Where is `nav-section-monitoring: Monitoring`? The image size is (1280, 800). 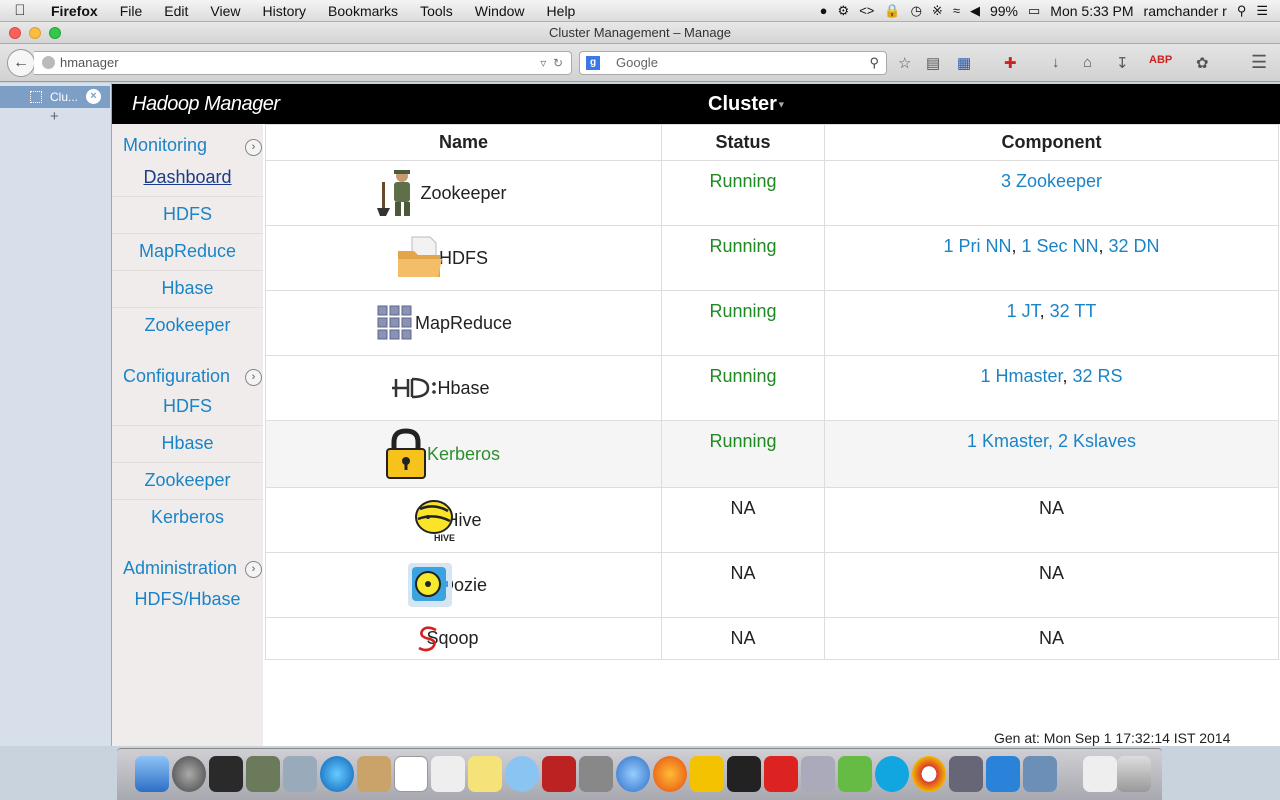
nav-section-monitoring: Monitoring is located at coordinates (165, 145).